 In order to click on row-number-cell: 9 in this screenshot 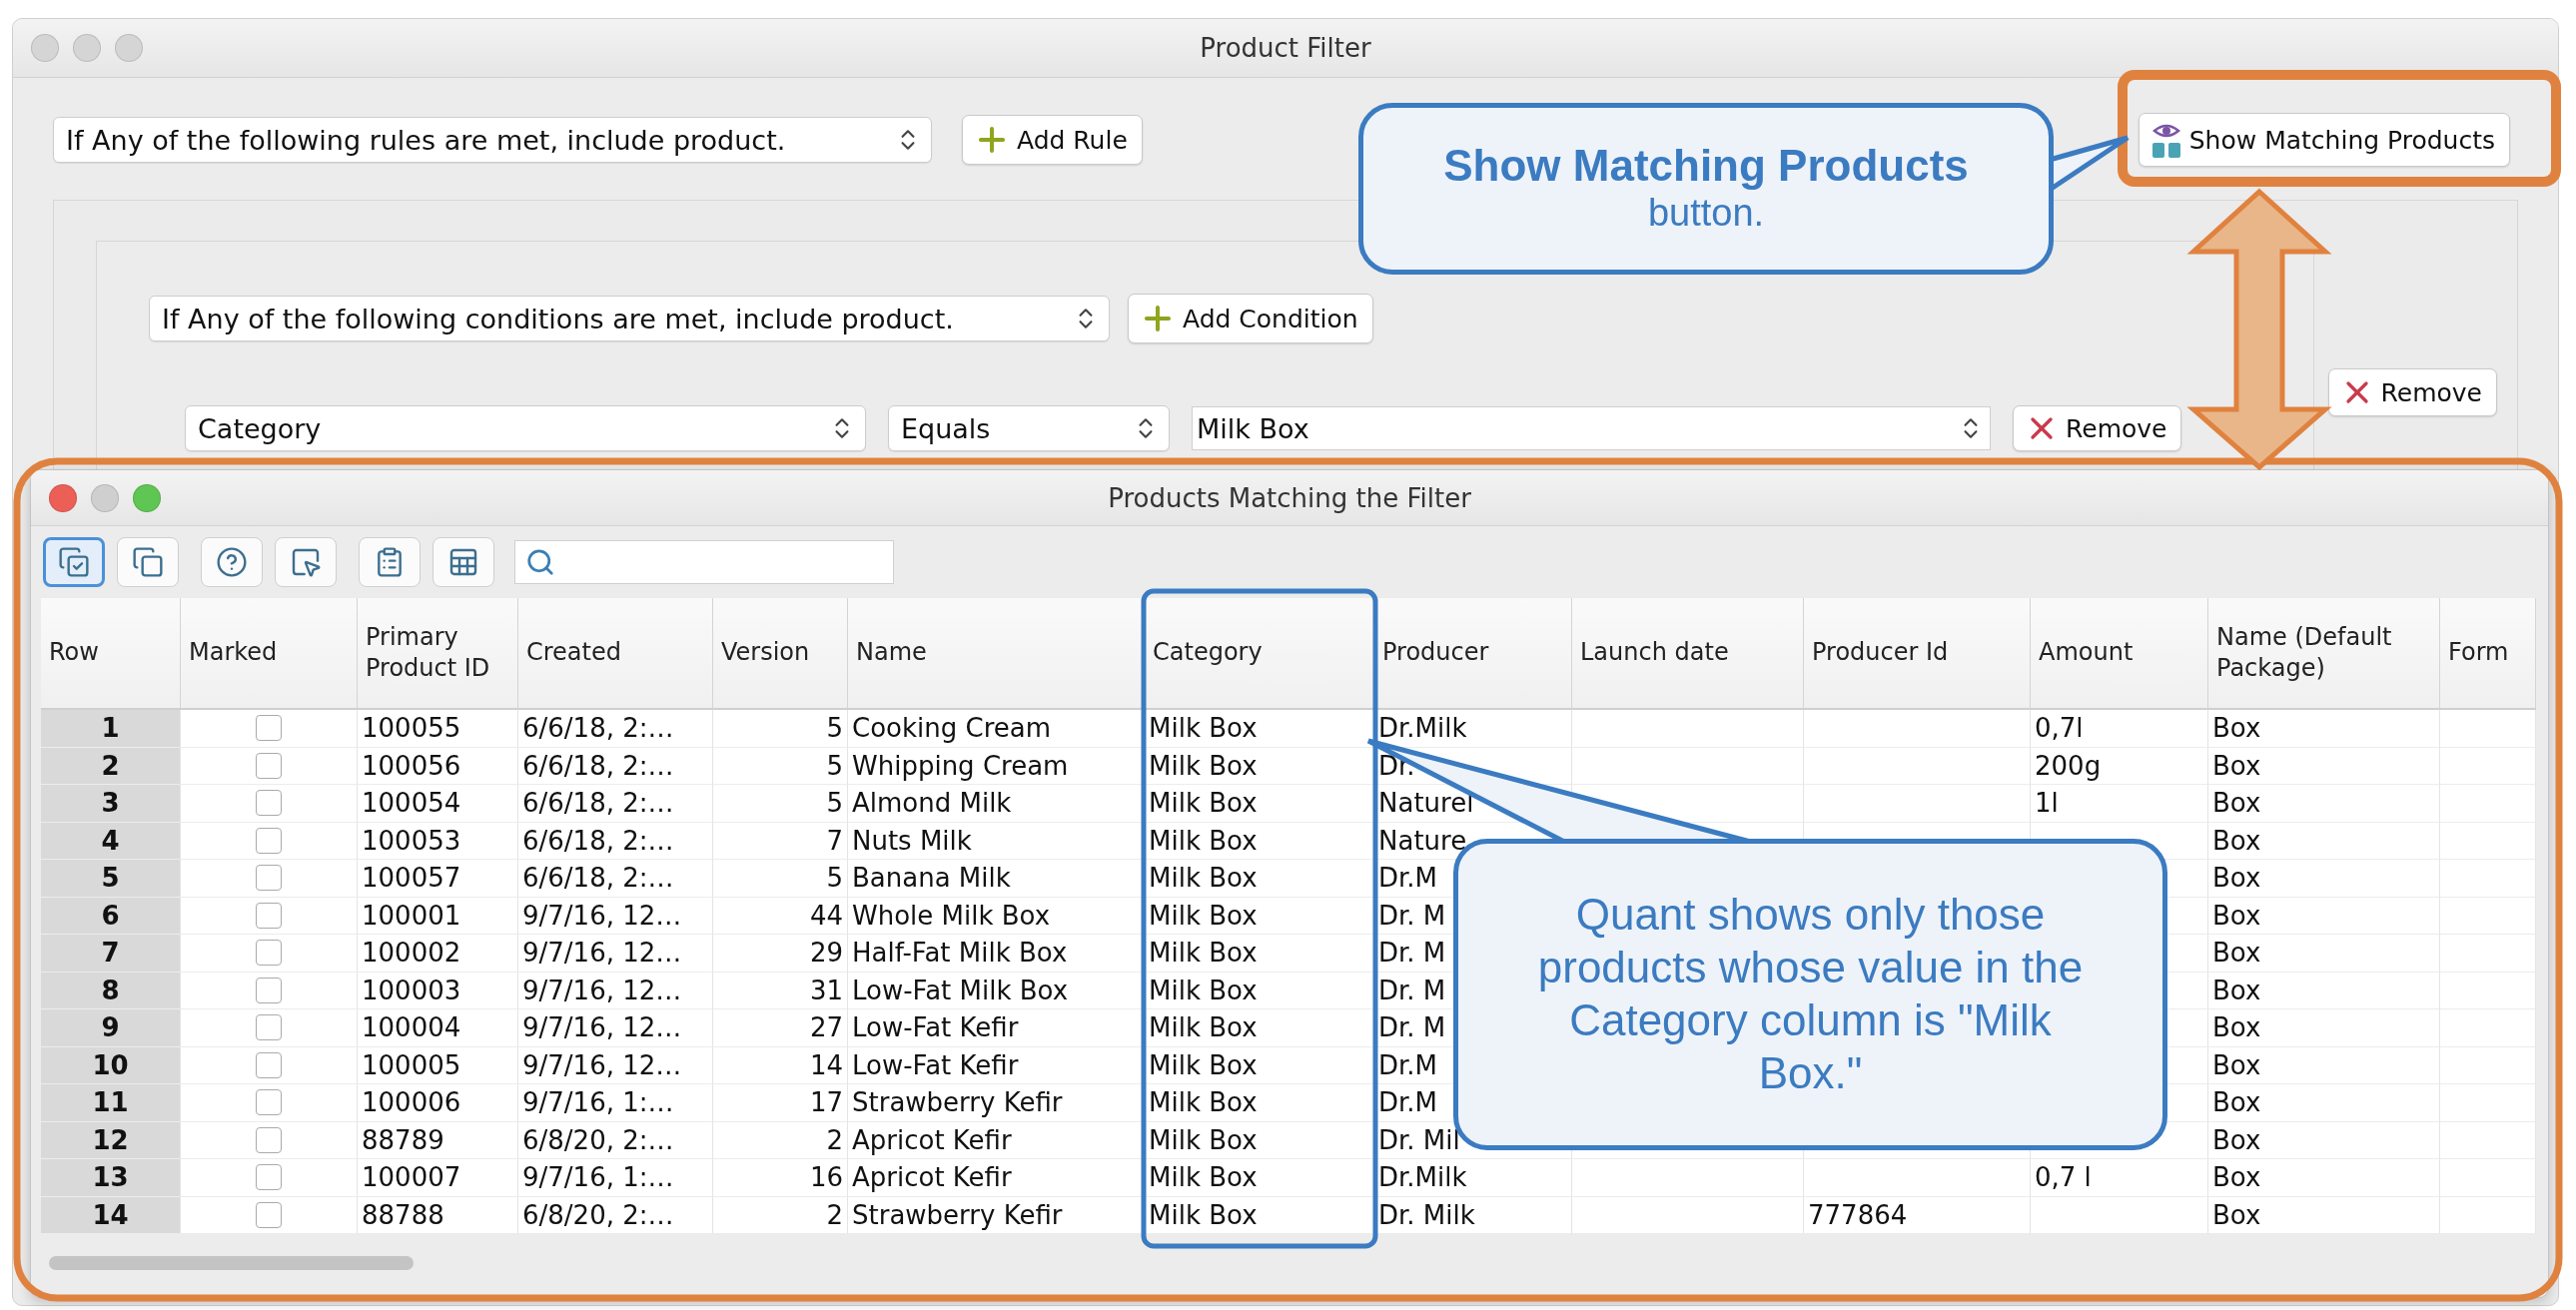, I will do `click(111, 1028)`.